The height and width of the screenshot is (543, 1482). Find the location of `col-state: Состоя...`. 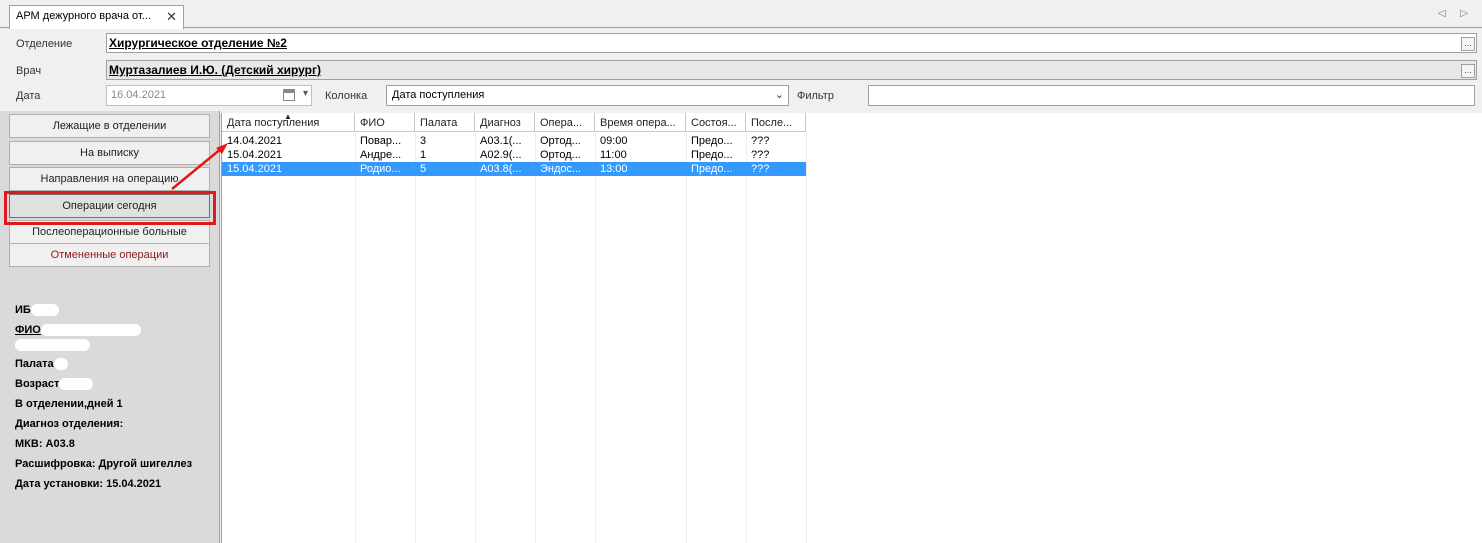

col-state: Состоя... is located at coordinates (716, 122).